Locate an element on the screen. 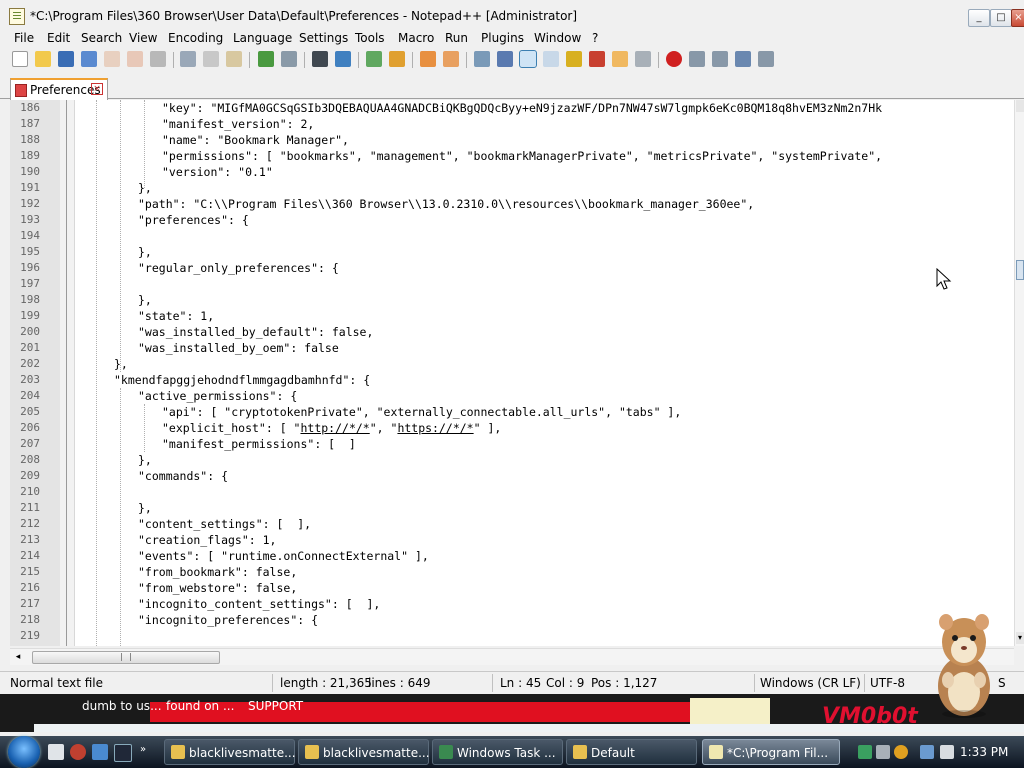 This screenshot has height=768, width=1024. new-file-icon is located at coordinates (20, 59).